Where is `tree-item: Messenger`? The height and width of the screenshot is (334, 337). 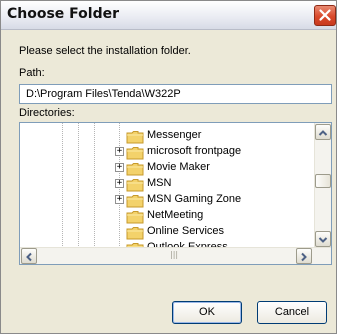
tree-item: Messenger is located at coordinates (160, 136).